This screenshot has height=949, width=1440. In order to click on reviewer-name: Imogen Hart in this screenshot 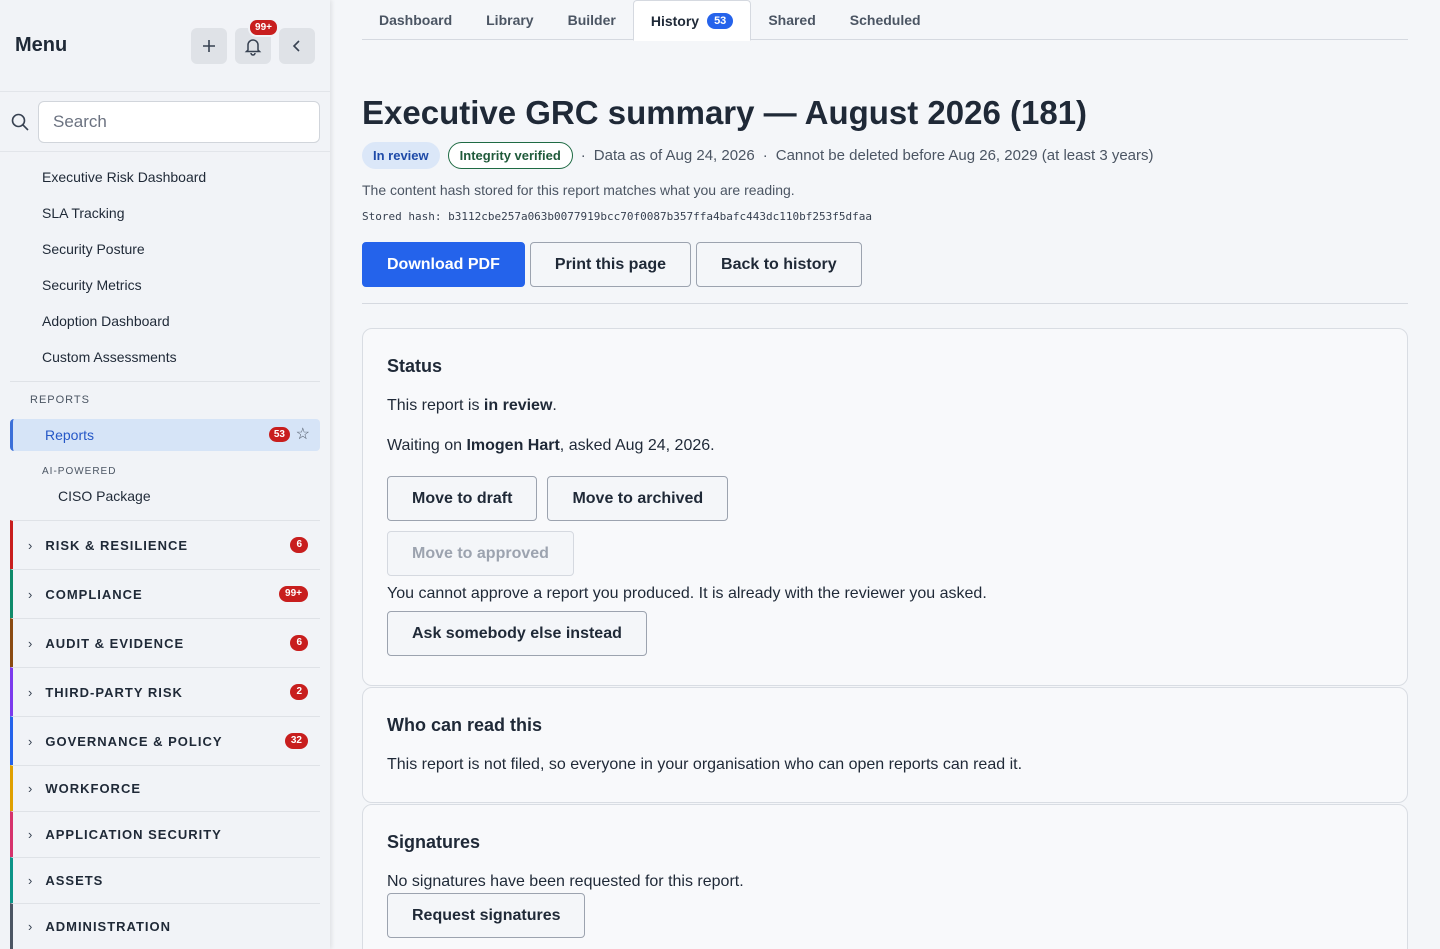, I will do `click(513, 445)`.